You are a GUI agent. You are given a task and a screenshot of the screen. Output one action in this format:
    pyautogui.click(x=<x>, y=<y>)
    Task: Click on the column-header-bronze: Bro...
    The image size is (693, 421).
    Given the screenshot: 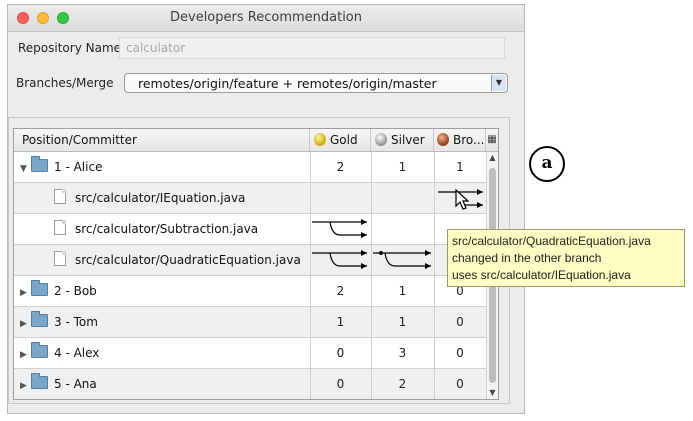 What is the action you would take?
    pyautogui.click(x=460, y=140)
    